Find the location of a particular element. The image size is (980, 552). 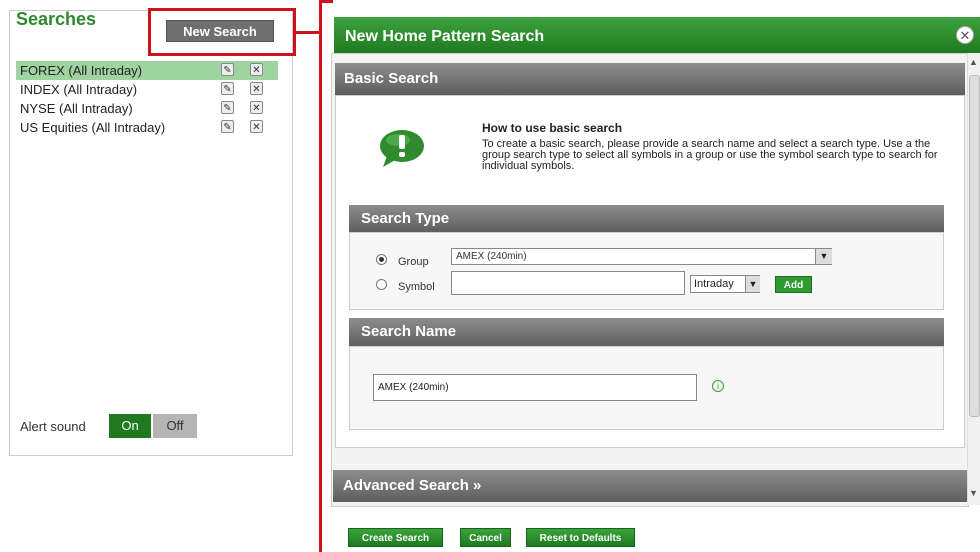

cancel-button: Cancel is located at coordinates (485, 537).